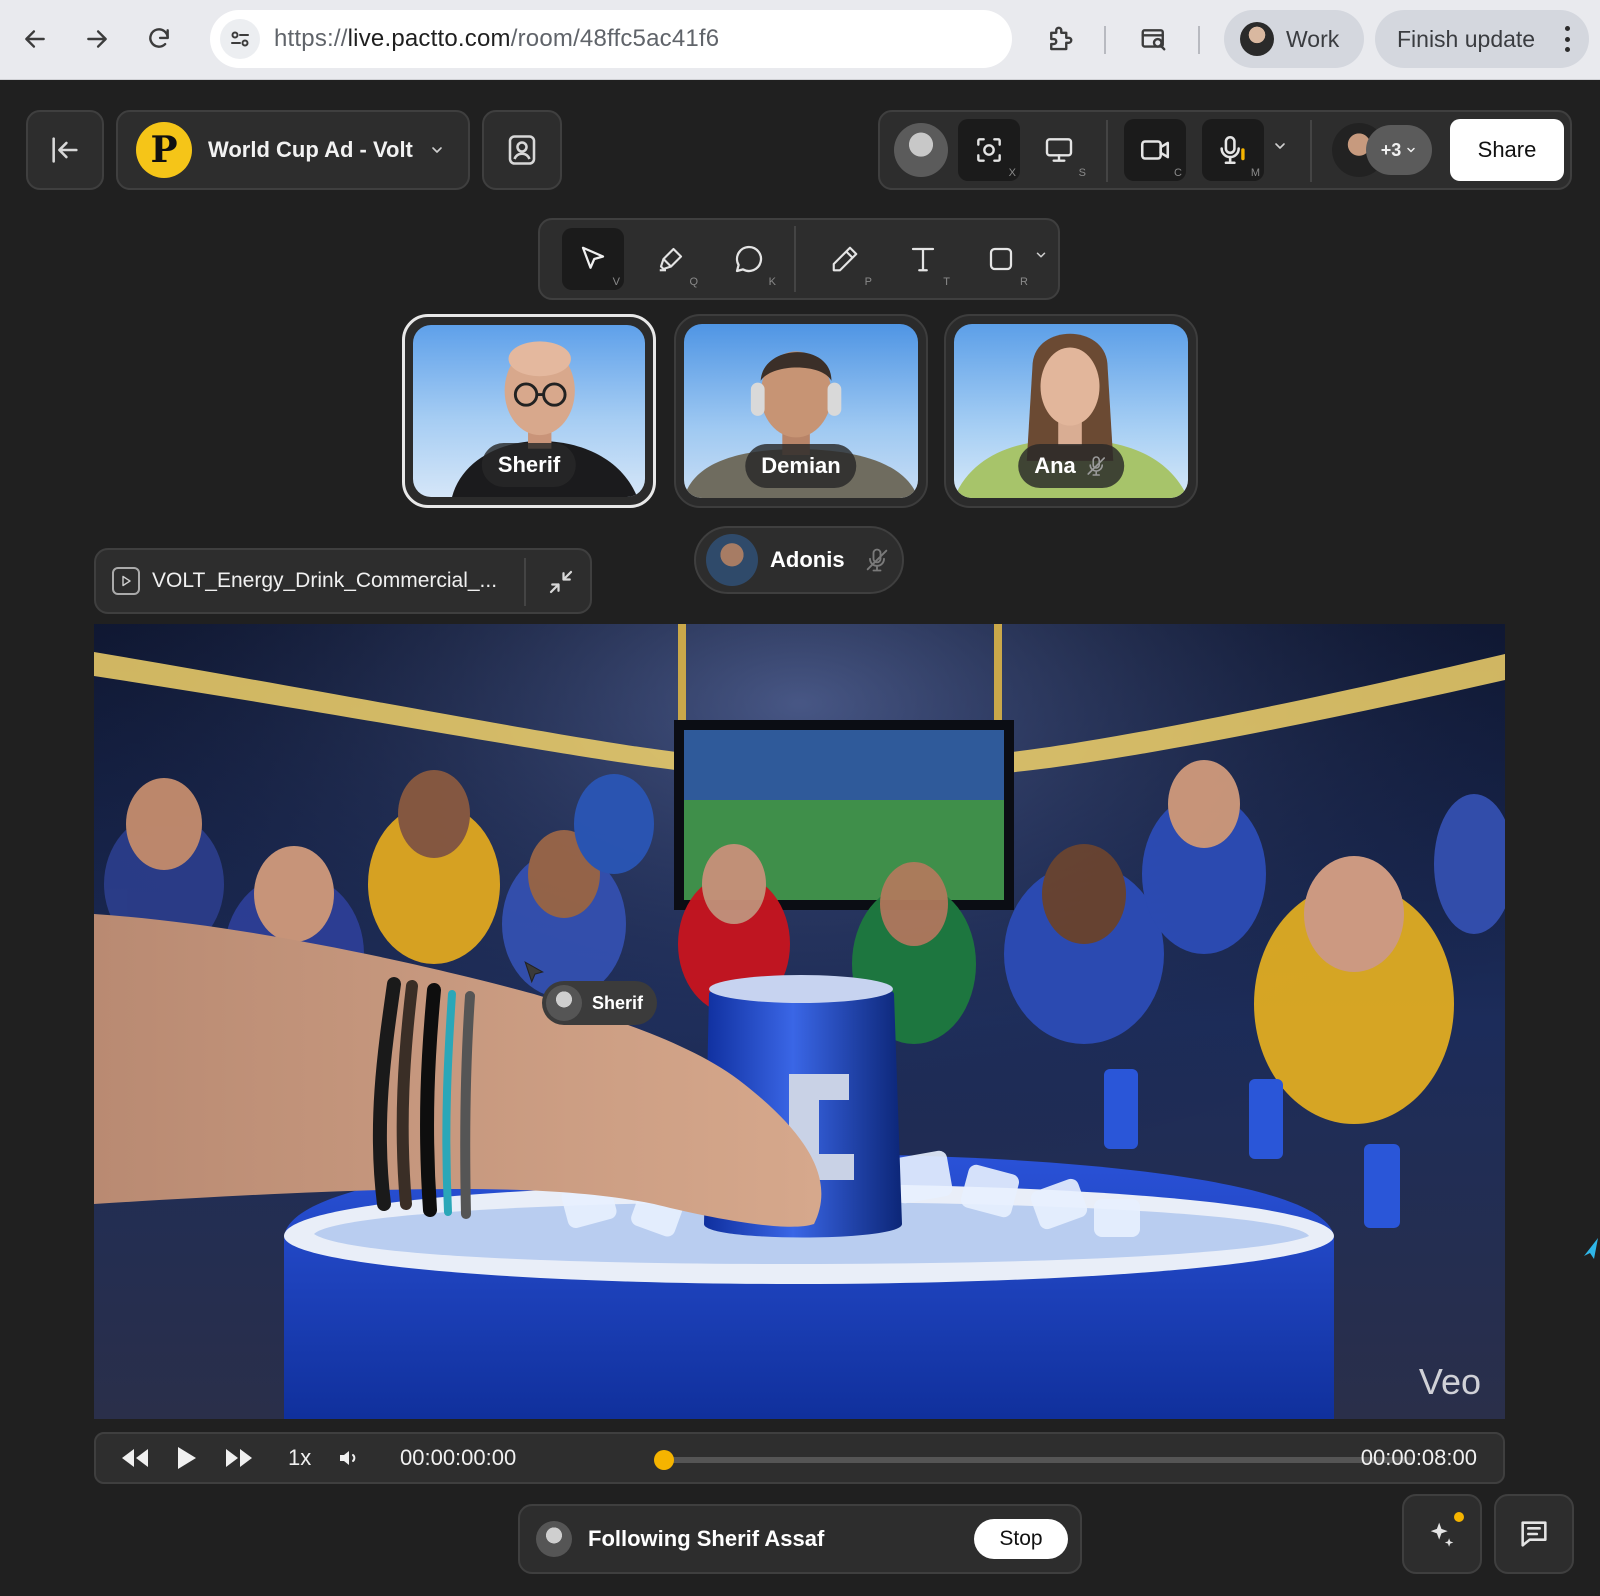  Describe the element at coordinates (240, 39) in the screenshot. I see `site-settings-icon` at that location.